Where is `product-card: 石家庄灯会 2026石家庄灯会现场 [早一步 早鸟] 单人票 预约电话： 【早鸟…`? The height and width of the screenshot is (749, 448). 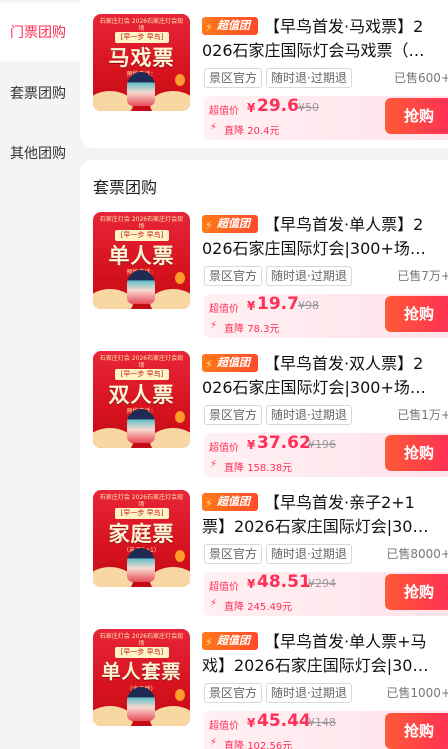 product-card: 石家庄灯会 2026石家庄灯会现场 [早一步 早鸟] 单人票 预约电话： 【早鸟… is located at coordinates (270, 275).